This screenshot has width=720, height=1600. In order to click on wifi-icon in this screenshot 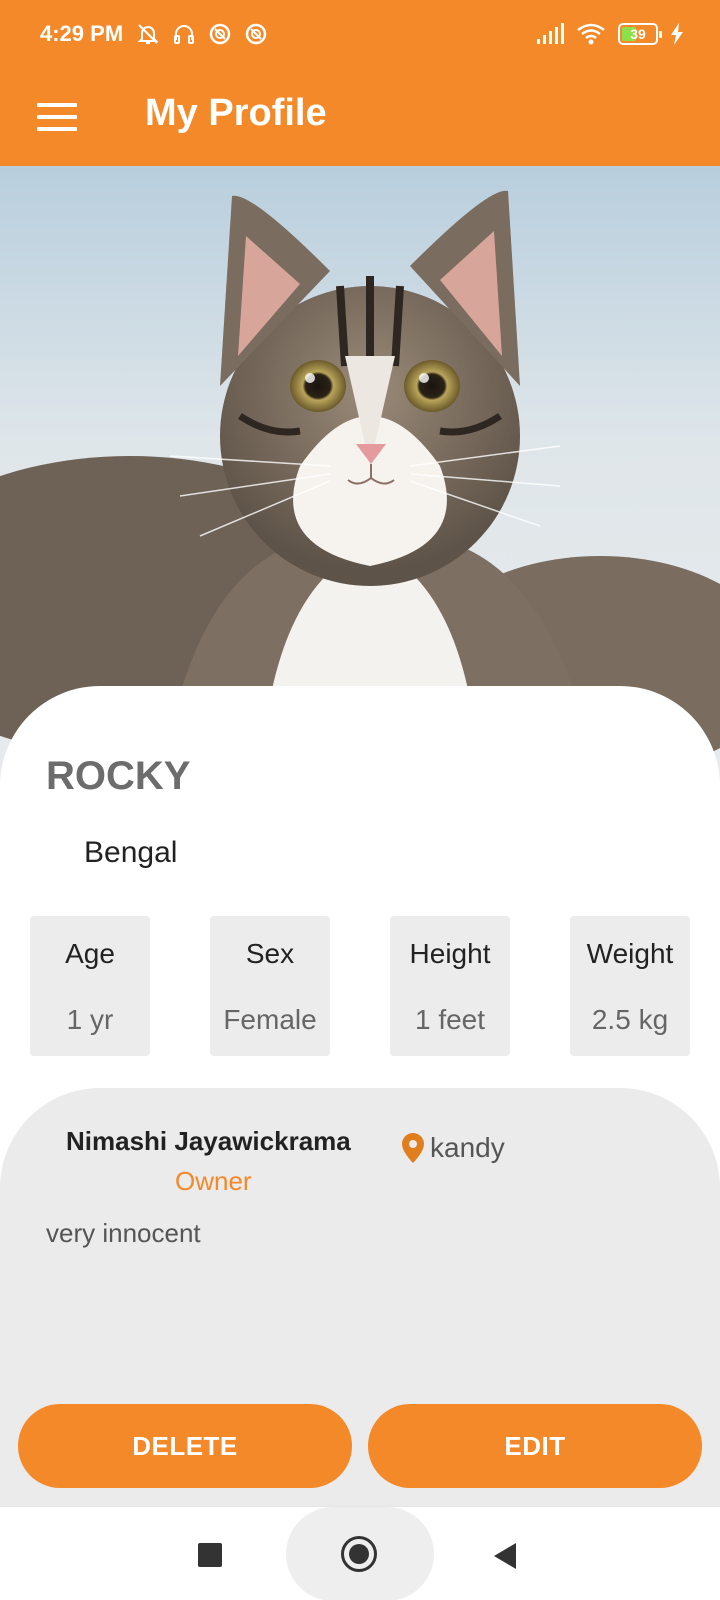, I will do `click(591, 34)`.